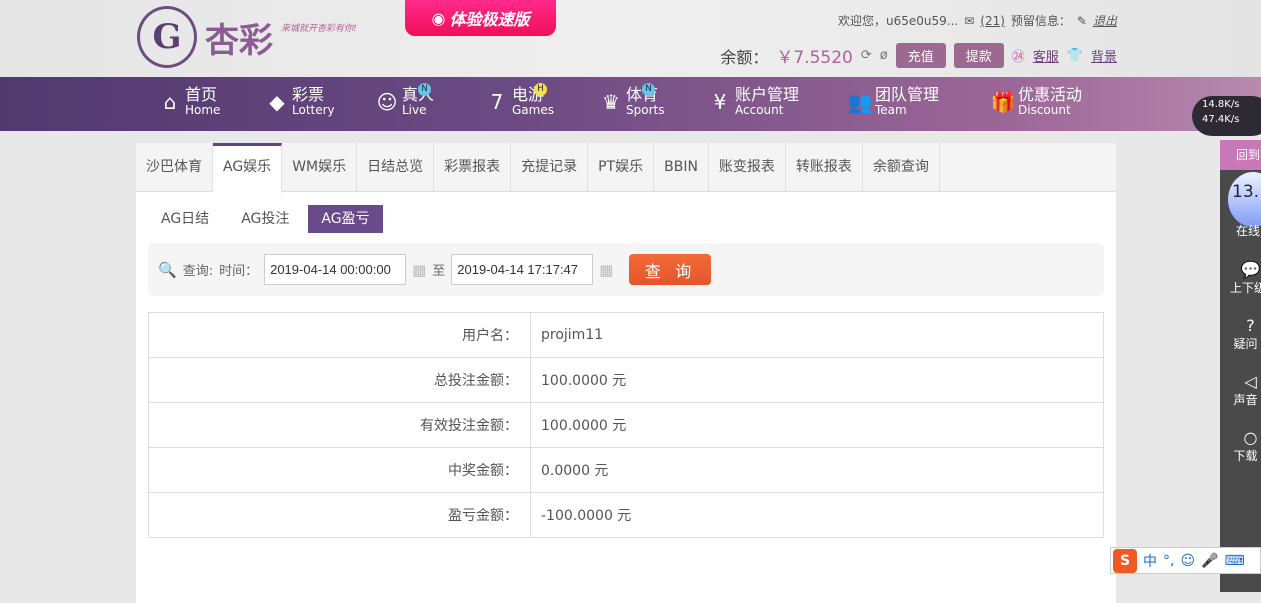 This screenshot has height=603, width=1261. I want to click on table-row: 用户名： projim11, so click(626, 335).